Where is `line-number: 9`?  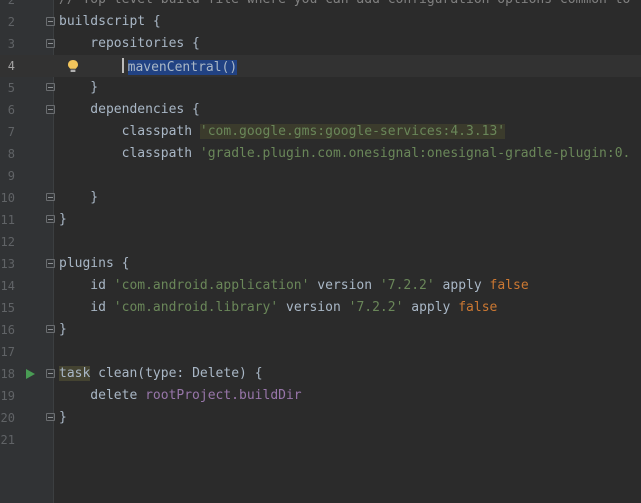
line-number: 9 is located at coordinates (7, 176).